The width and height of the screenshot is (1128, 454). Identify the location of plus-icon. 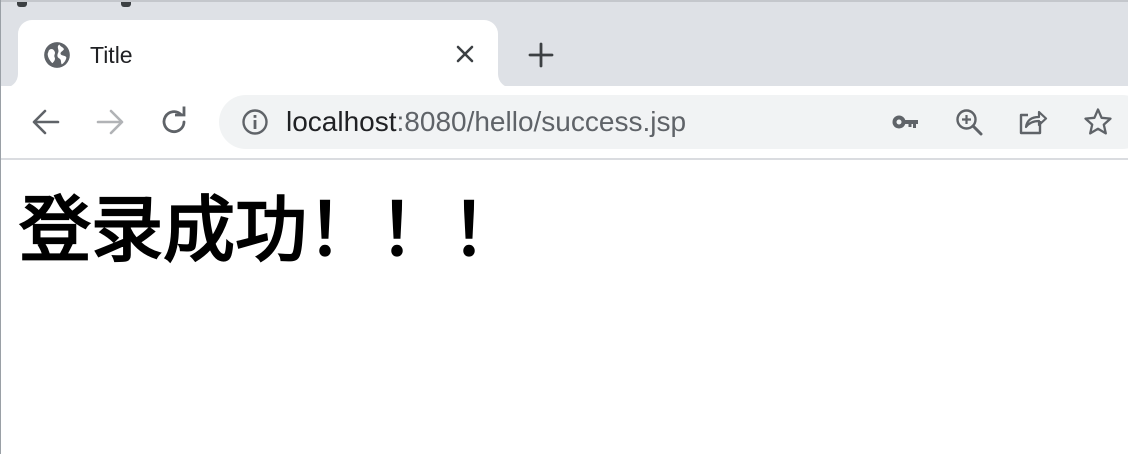
(541, 55).